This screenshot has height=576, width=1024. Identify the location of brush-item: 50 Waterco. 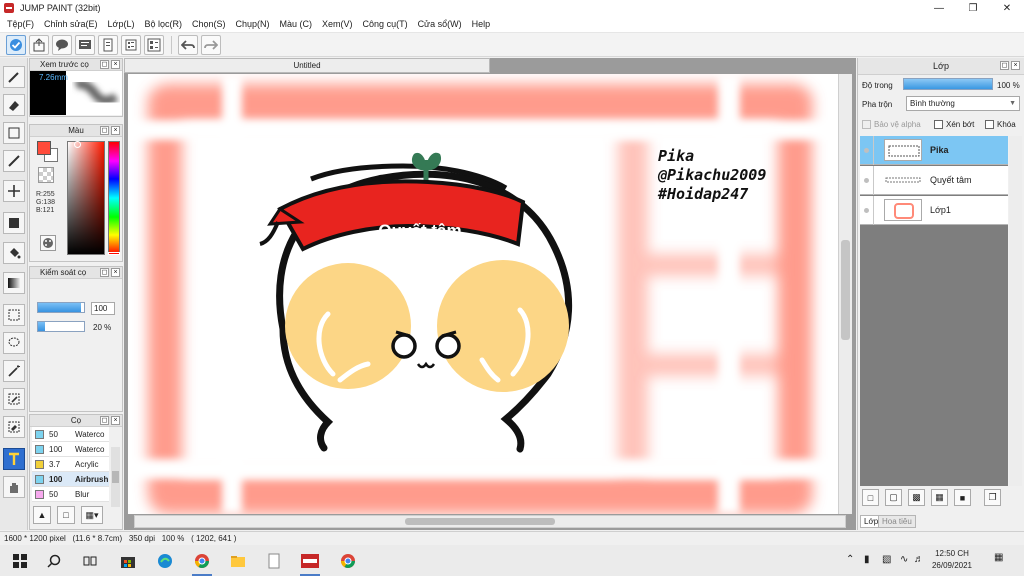
(70, 434).